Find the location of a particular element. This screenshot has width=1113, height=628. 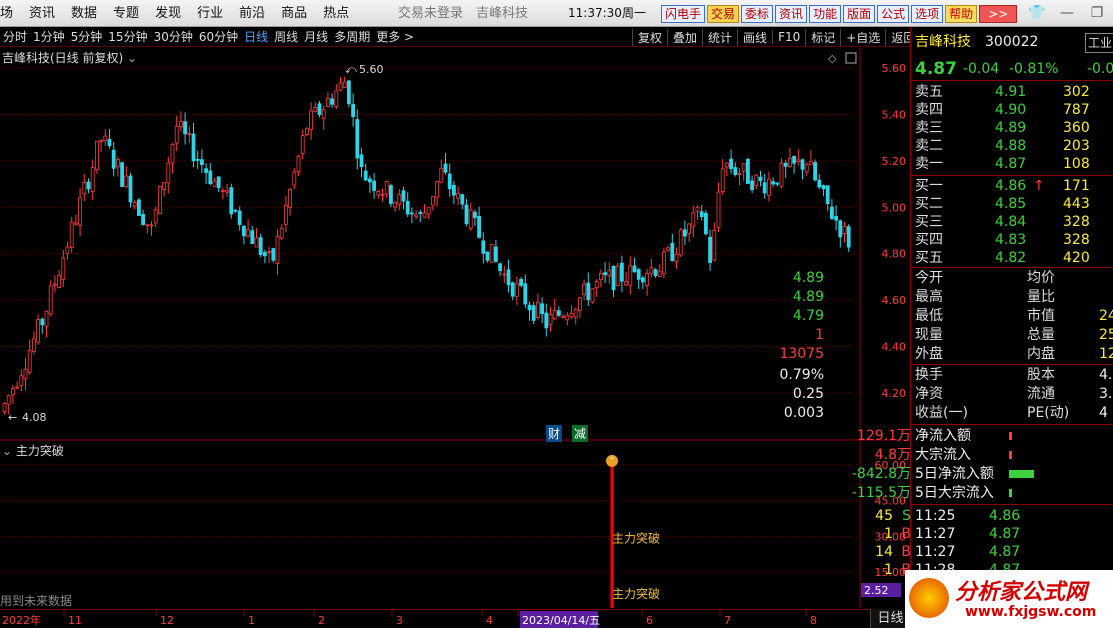

period-tab-7: 周线 is located at coordinates (286, 36).